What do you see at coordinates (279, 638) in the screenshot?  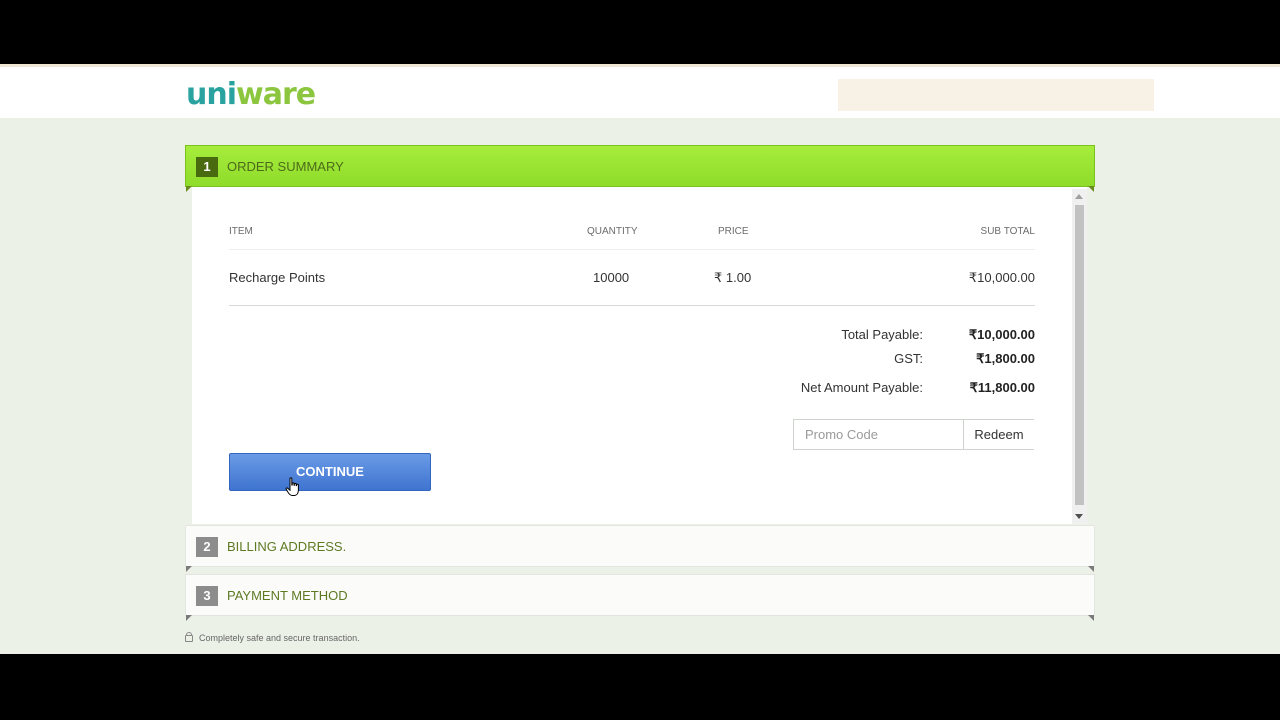 I see `secure-text: Completely safe and secure transaction.` at bounding box center [279, 638].